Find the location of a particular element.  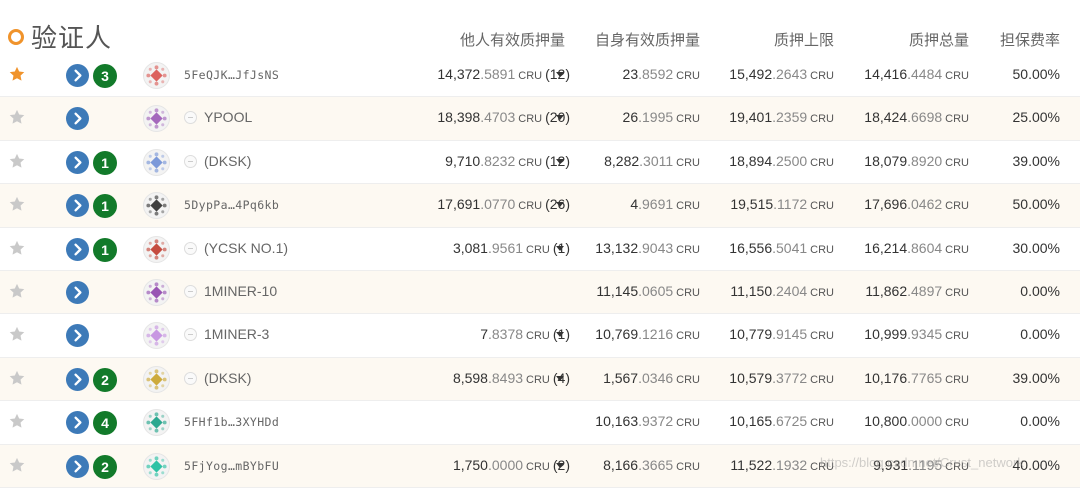

validator-name: 5FHf1b…3XYHDd is located at coordinates (231, 422).